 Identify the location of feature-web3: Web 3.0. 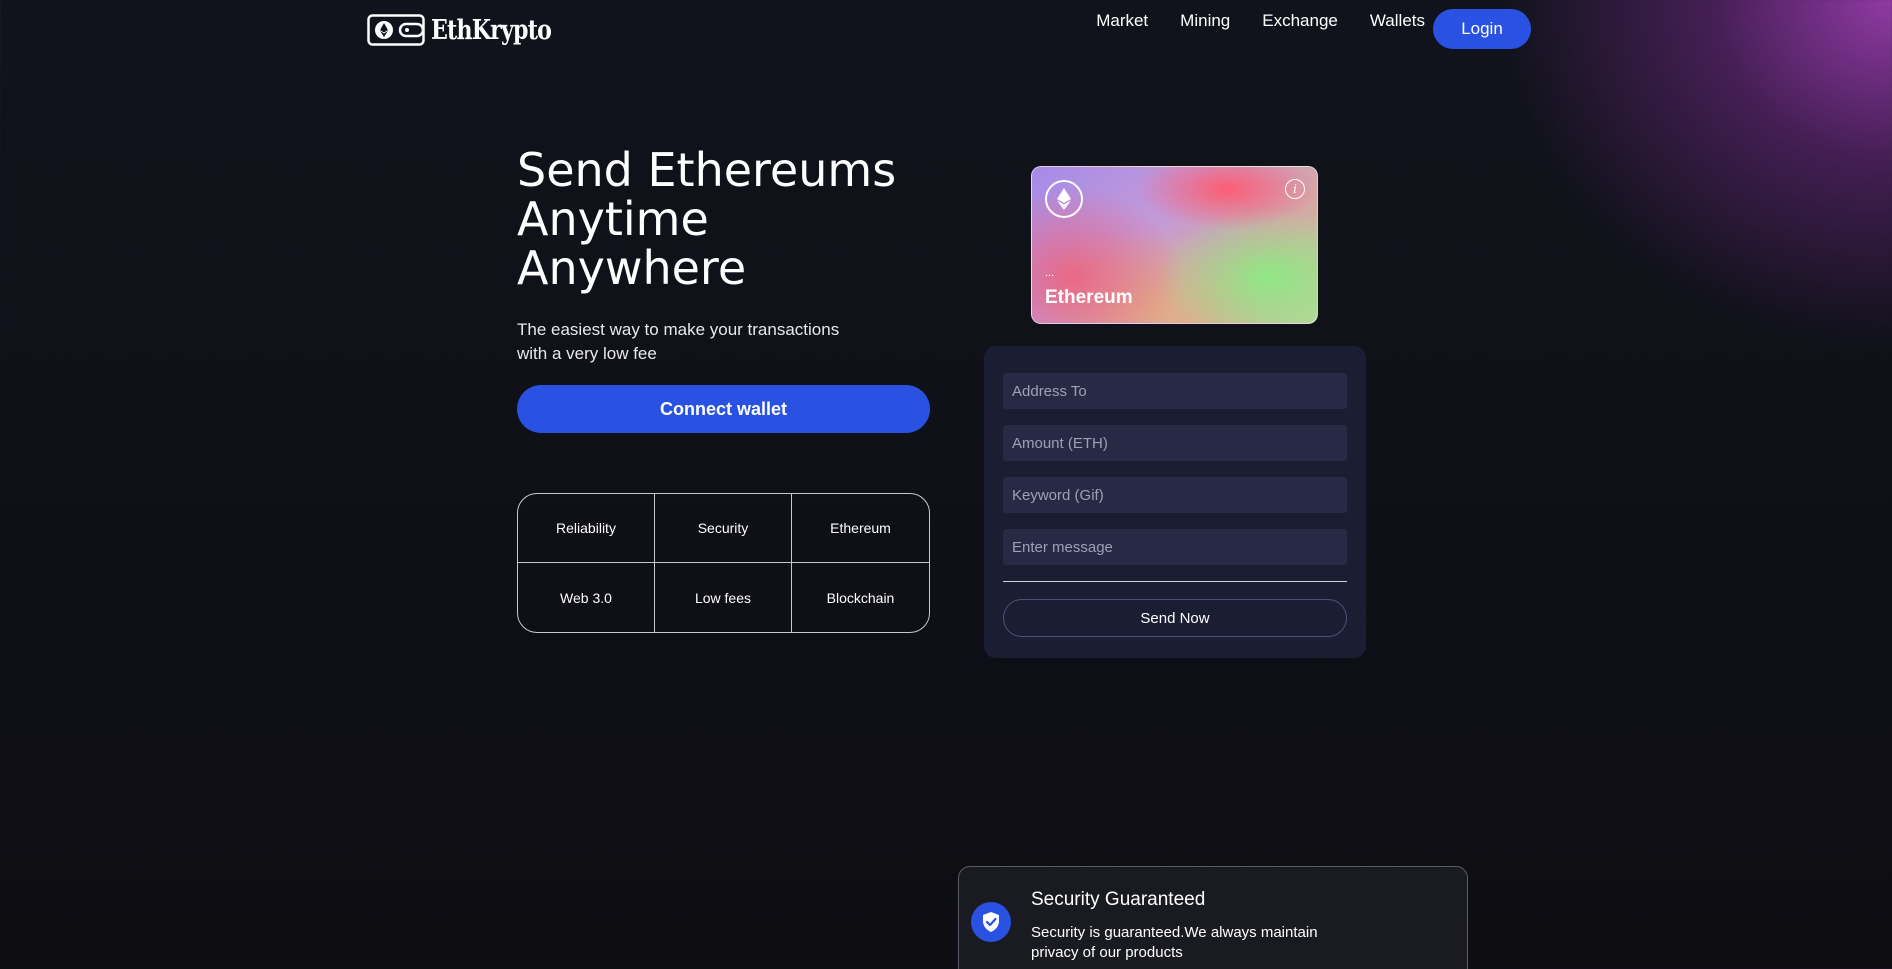
(586, 597).